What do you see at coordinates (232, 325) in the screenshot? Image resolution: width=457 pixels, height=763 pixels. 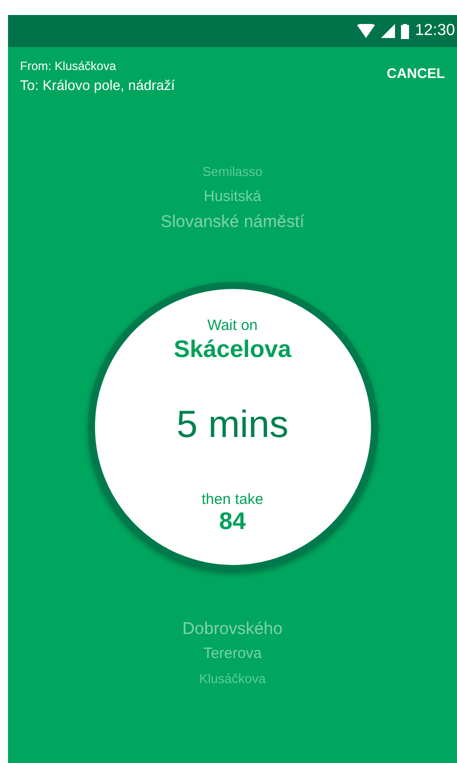 I see `wait-label: Wait on` at bounding box center [232, 325].